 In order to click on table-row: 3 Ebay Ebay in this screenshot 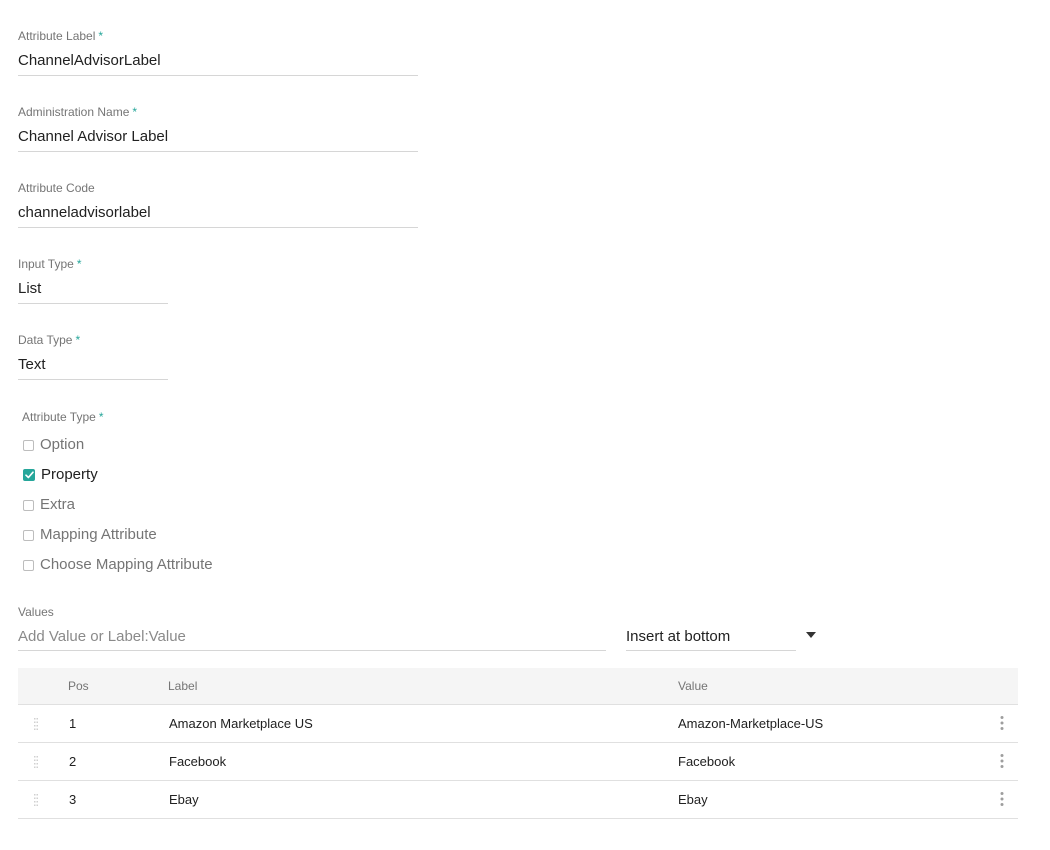, I will do `click(518, 800)`.